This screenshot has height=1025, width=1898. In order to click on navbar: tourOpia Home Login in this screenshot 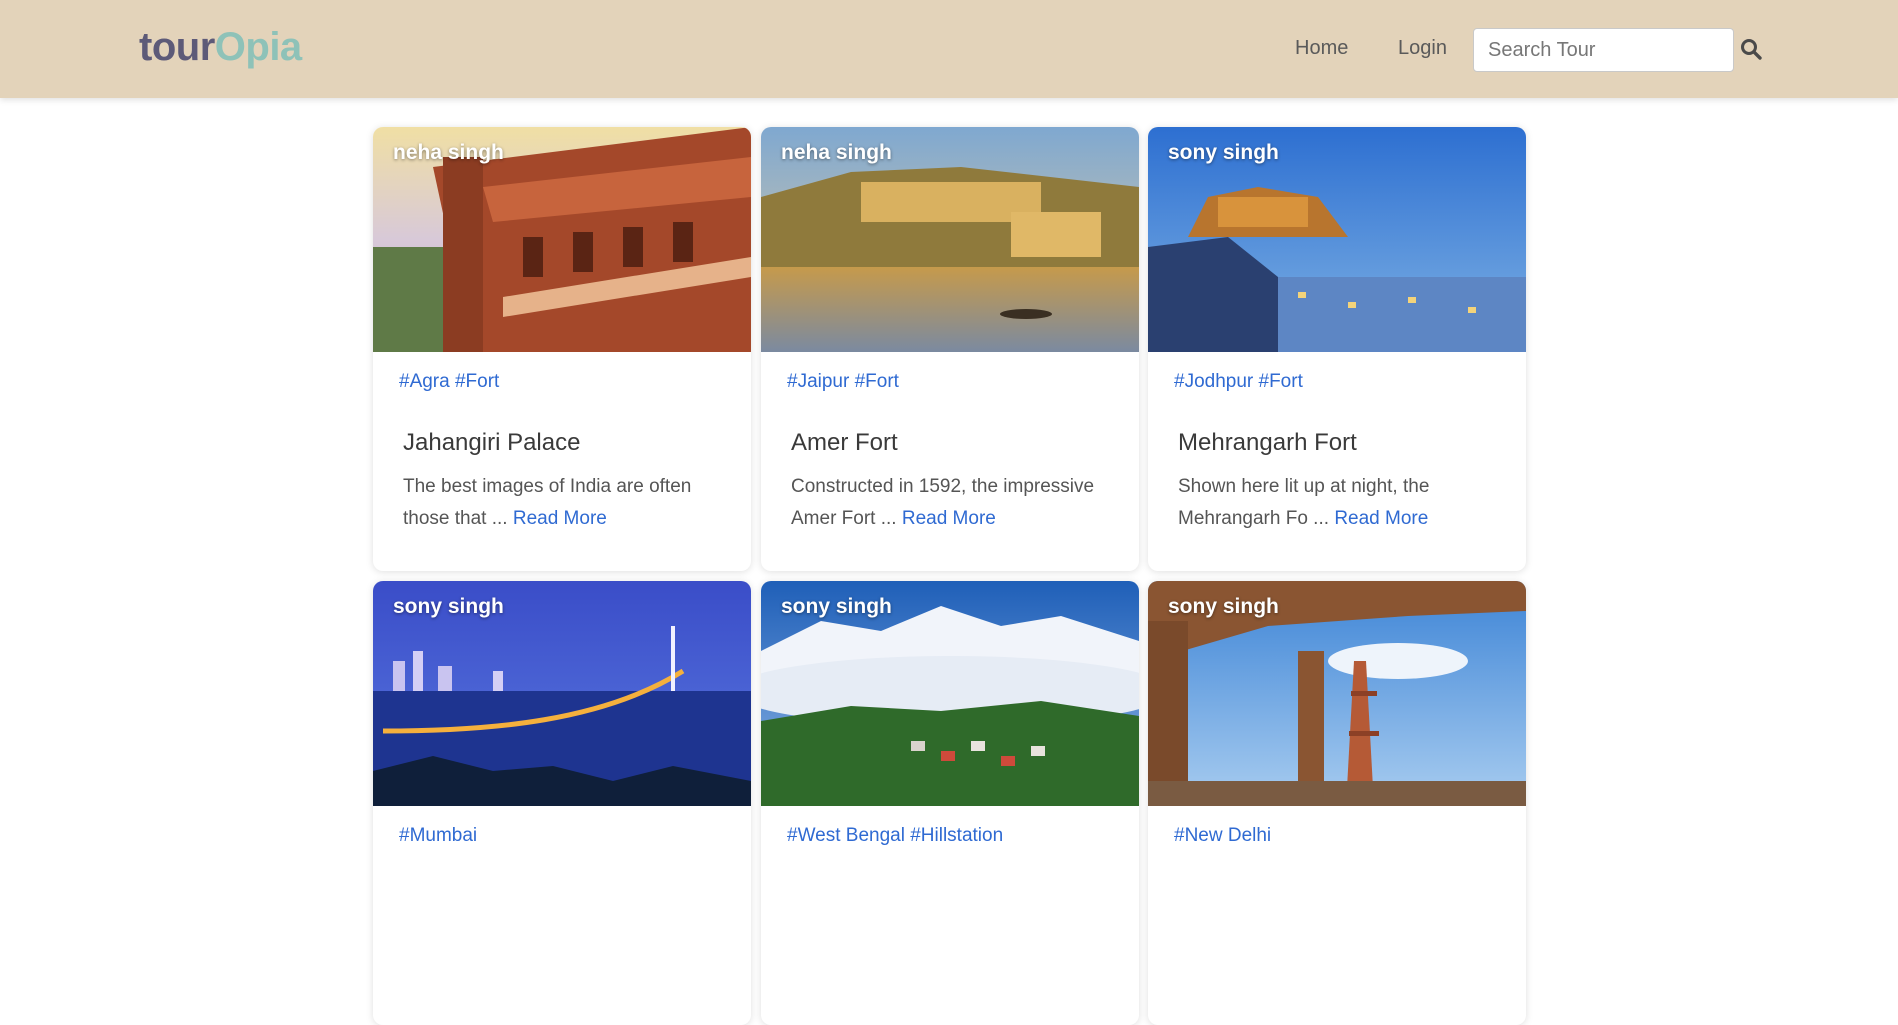, I will do `click(949, 49)`.